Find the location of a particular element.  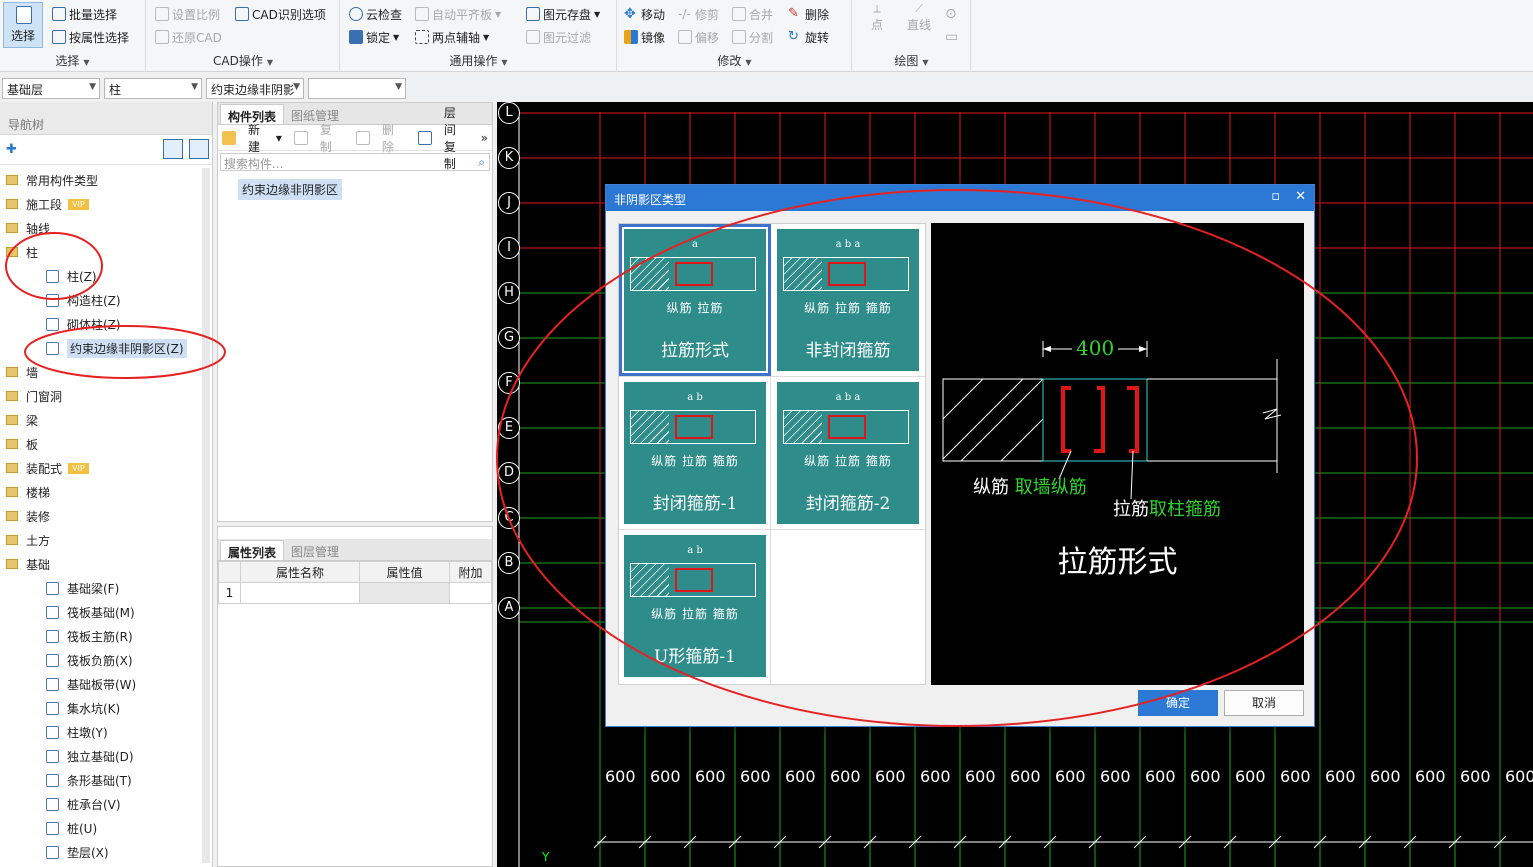

modify-group-label: 修改 ▼ is located at coordinates (734, 60).